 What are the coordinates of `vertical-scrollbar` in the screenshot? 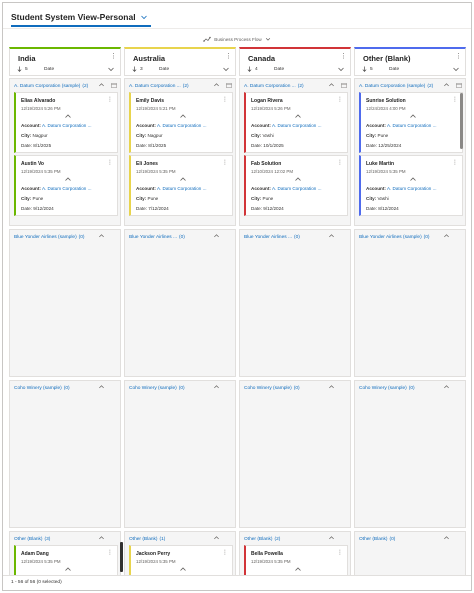 It's located at (461, 121).